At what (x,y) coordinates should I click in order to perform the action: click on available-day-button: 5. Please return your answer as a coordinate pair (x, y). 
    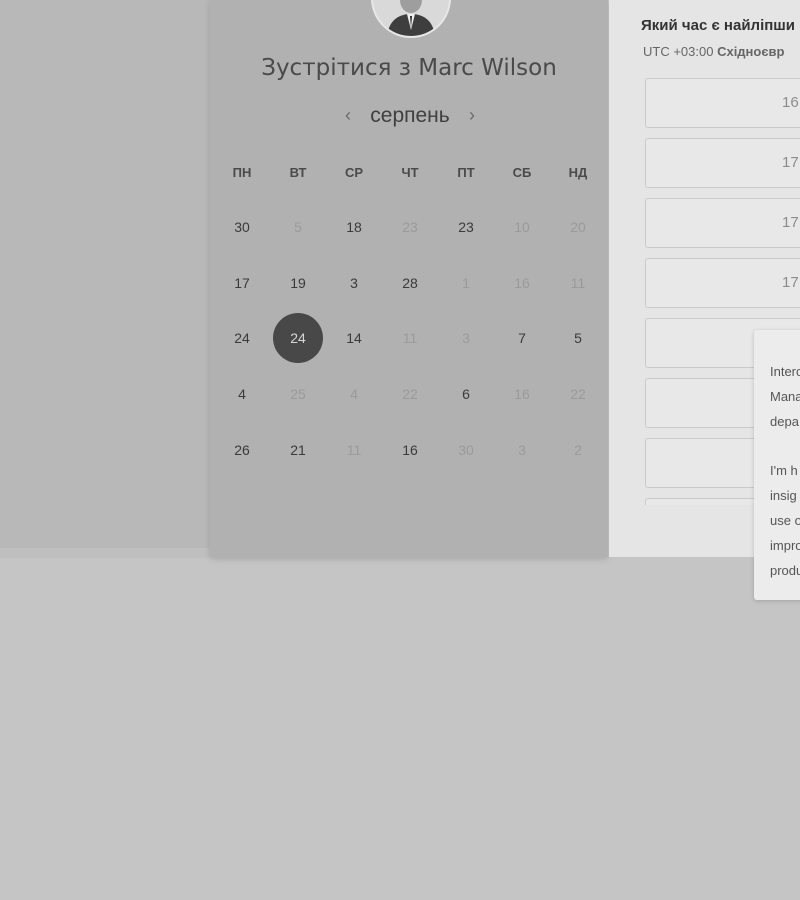
    Looking at the image, I should click on (578, 338).